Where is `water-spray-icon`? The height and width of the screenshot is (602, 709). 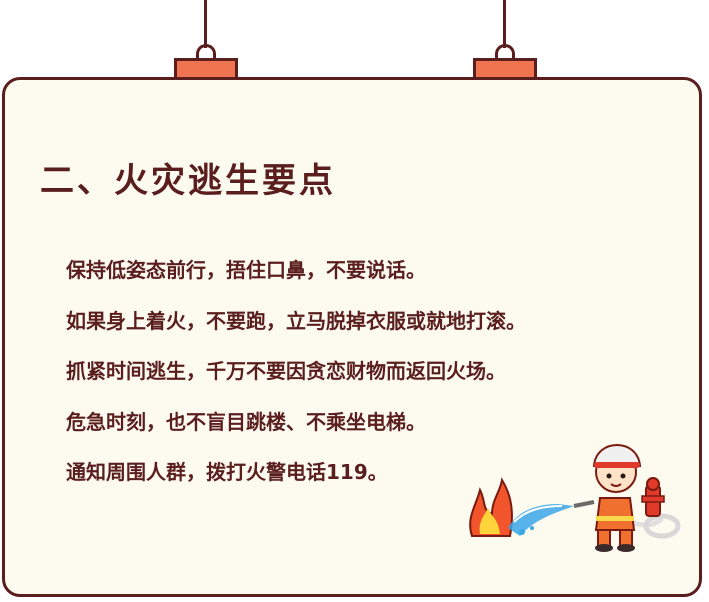
water-spray-icon is located at coordinates (541, 520).